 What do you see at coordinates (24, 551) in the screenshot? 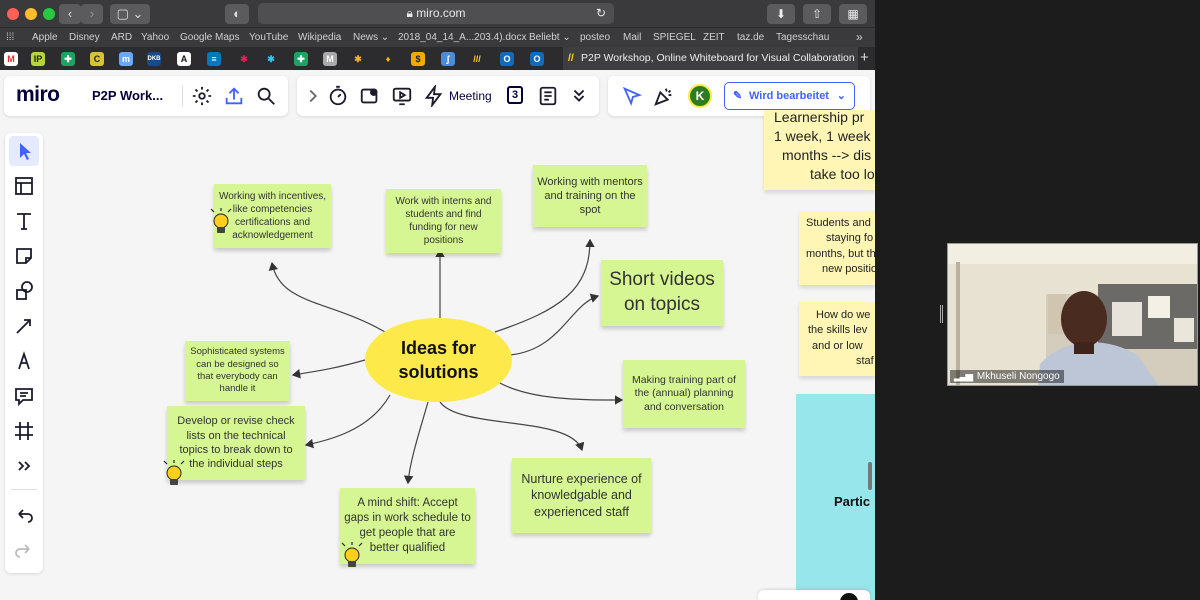
I see `redo-icon` at bounding box center [24, 551].